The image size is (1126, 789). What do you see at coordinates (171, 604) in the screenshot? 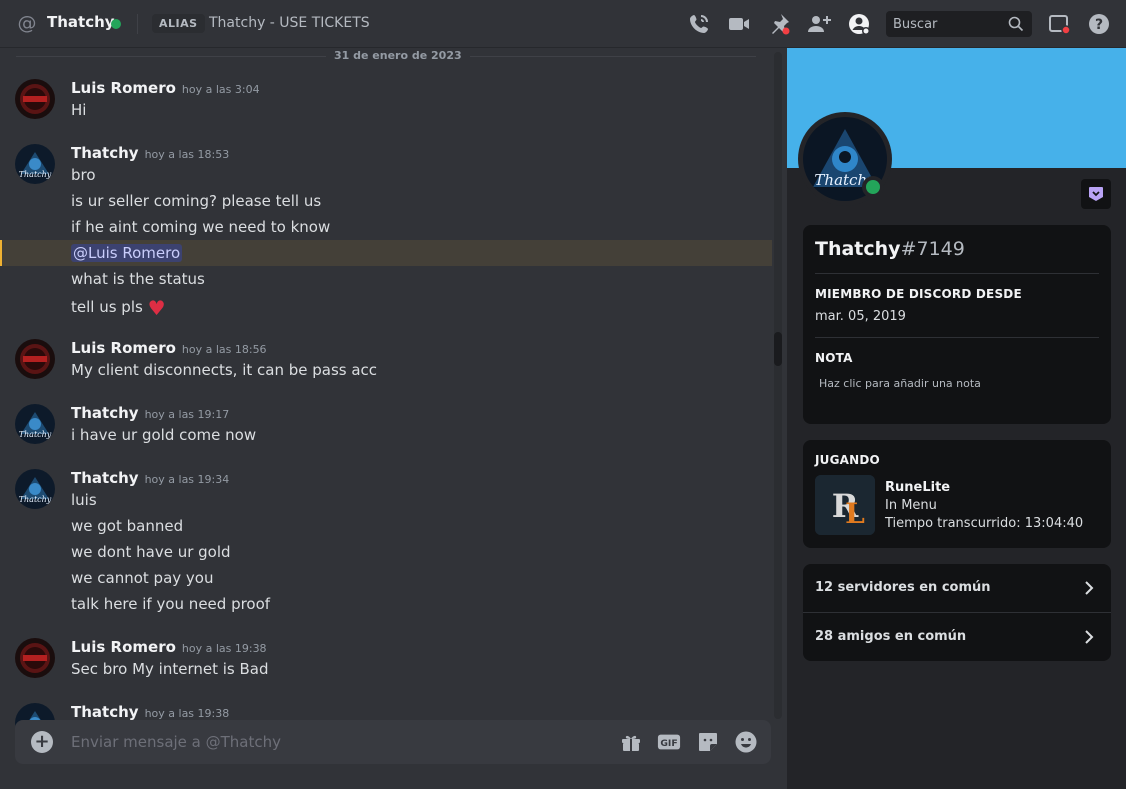
I see `message-text: talk here if you need proof` at bounding box center [171, 604].